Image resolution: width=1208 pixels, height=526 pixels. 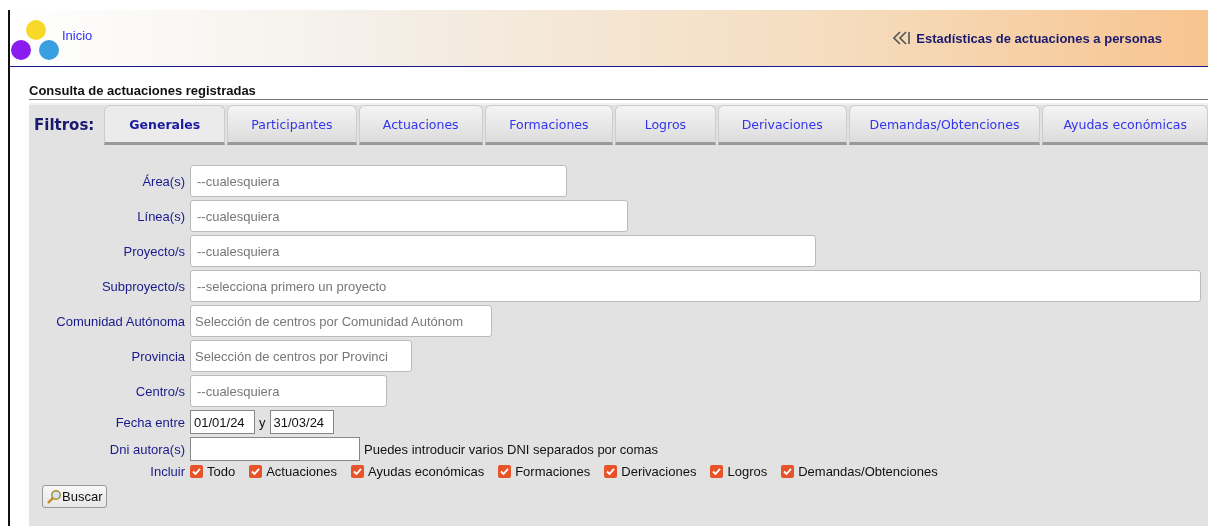 What do you see at coordinates (302, 471) in the screenshot?
I see `checkbox-label: Actuaciones` at bounding box center [302, 471].